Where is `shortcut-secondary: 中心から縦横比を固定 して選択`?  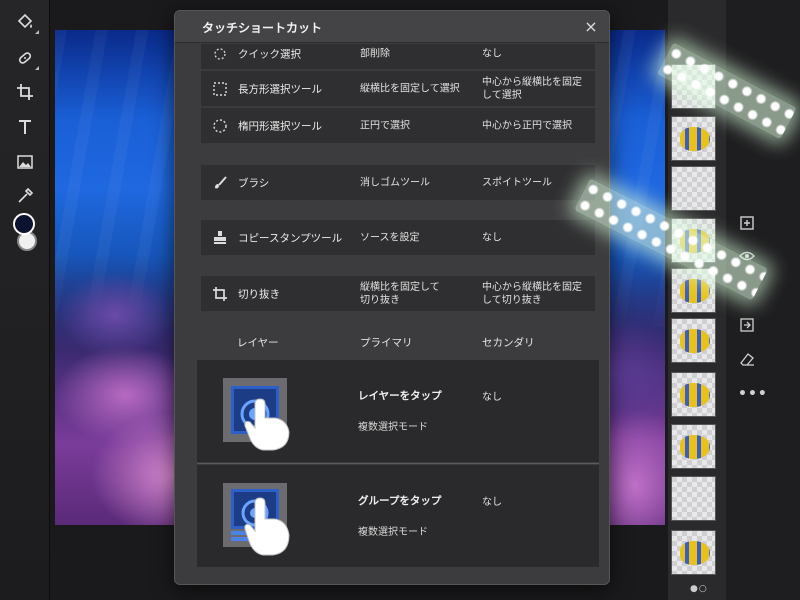
shortcut-secondary: 中心から縦横比を固定 して選択 is located at coordinates (532, 88).